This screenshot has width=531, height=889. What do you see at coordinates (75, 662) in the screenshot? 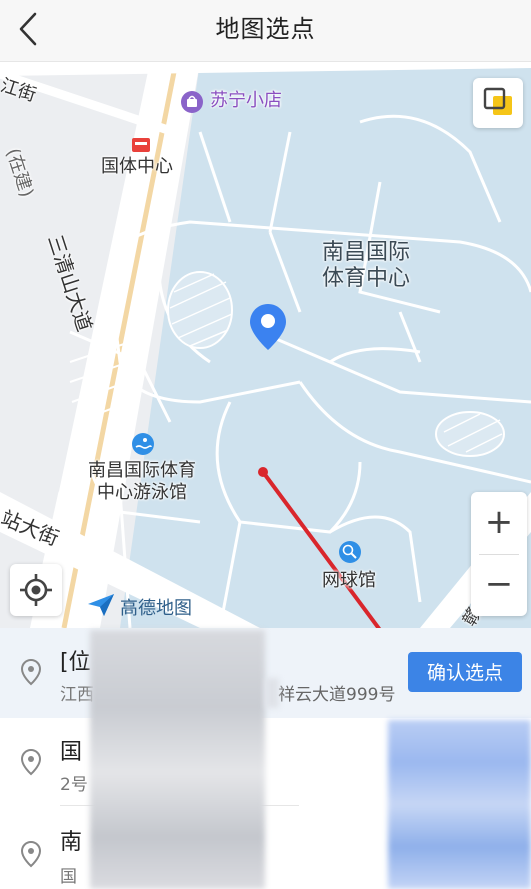
I see `result-title: [位` at bounding box center [75, 662].